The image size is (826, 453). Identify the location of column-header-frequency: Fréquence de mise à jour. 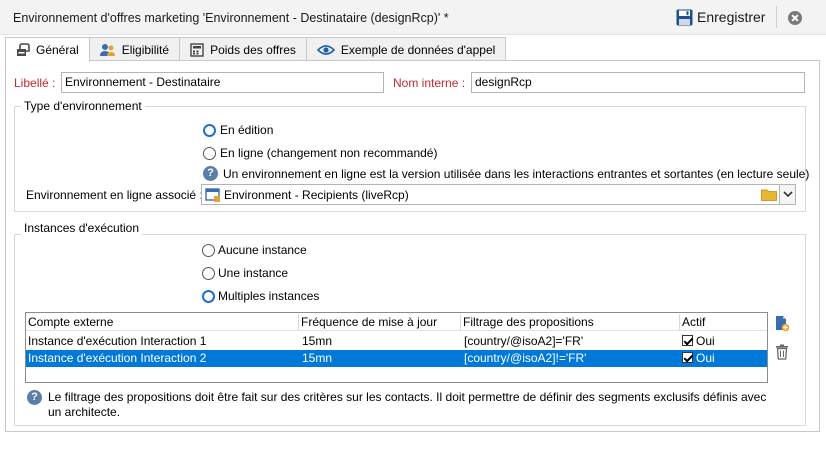
(369, 322).